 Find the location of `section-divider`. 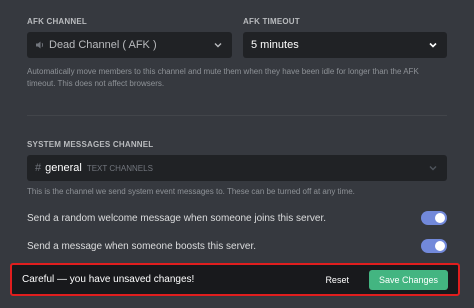

section-divider is located at coordinates (237, 115).